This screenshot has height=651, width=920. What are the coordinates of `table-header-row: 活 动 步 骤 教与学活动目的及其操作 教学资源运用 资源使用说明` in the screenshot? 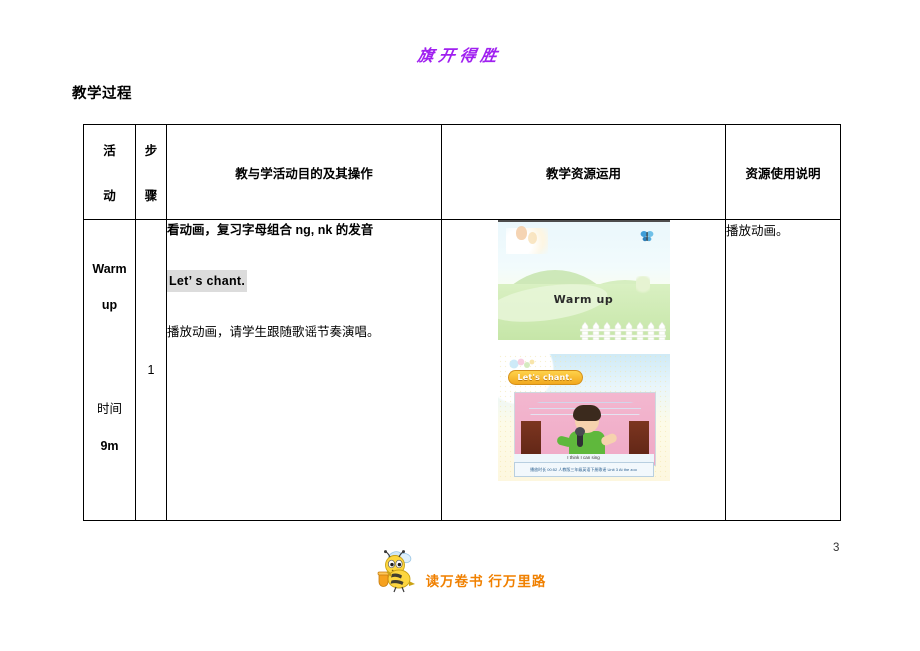 It's located at (462, 172).